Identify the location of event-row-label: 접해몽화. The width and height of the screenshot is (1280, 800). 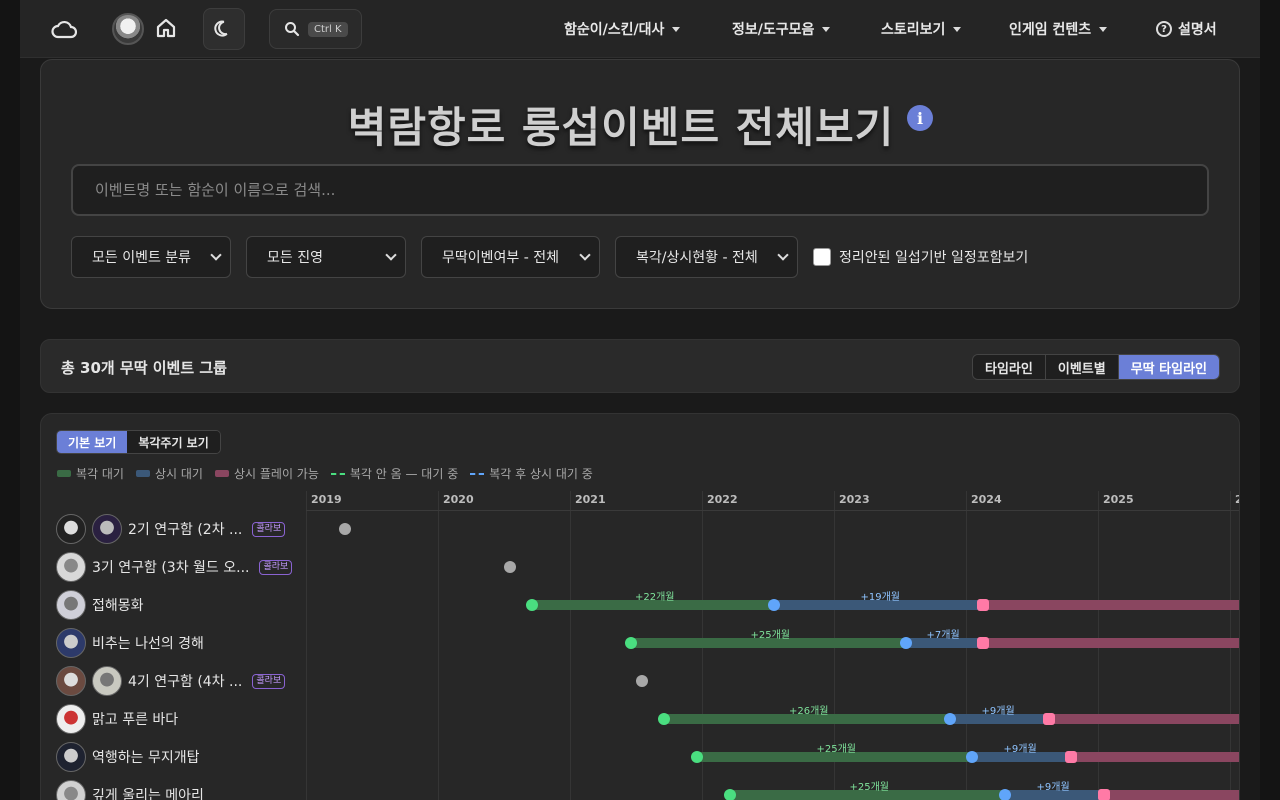
(100, 605).